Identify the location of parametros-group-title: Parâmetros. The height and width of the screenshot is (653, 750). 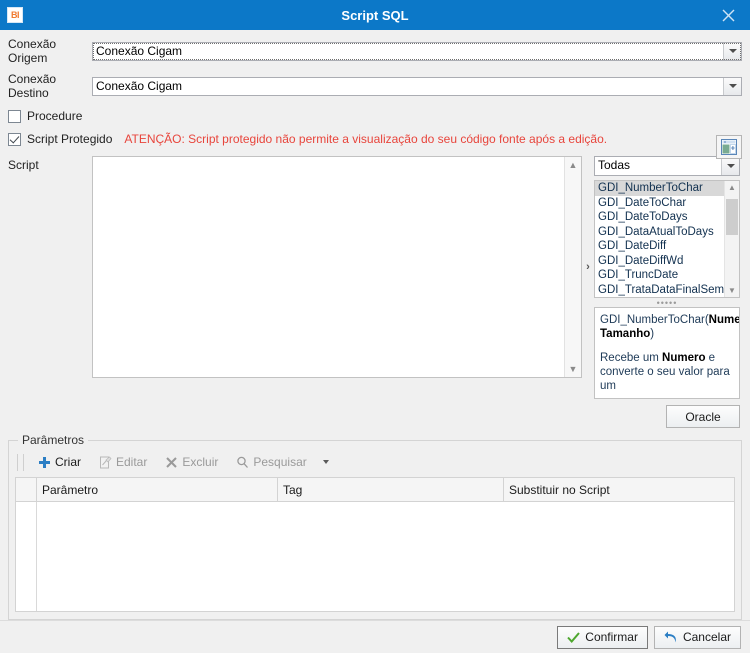
(53, 440).